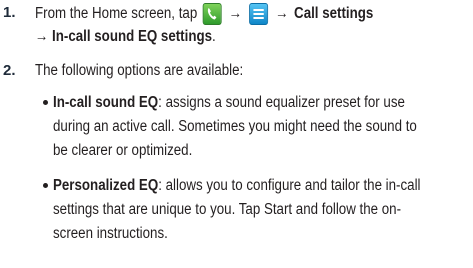  I want to click on phone-icon, so click(212, 14).